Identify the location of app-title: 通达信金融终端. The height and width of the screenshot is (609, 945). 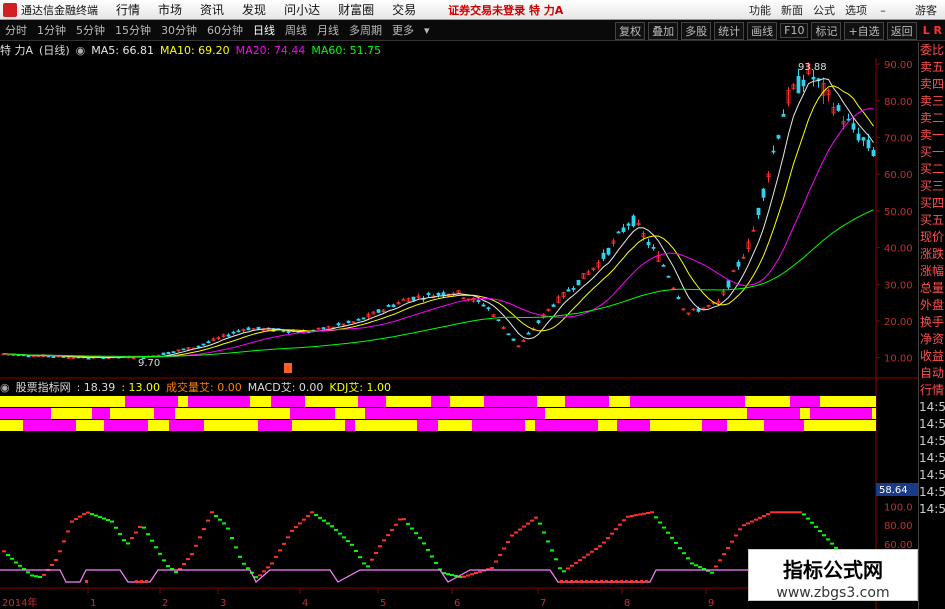
(59, 10).